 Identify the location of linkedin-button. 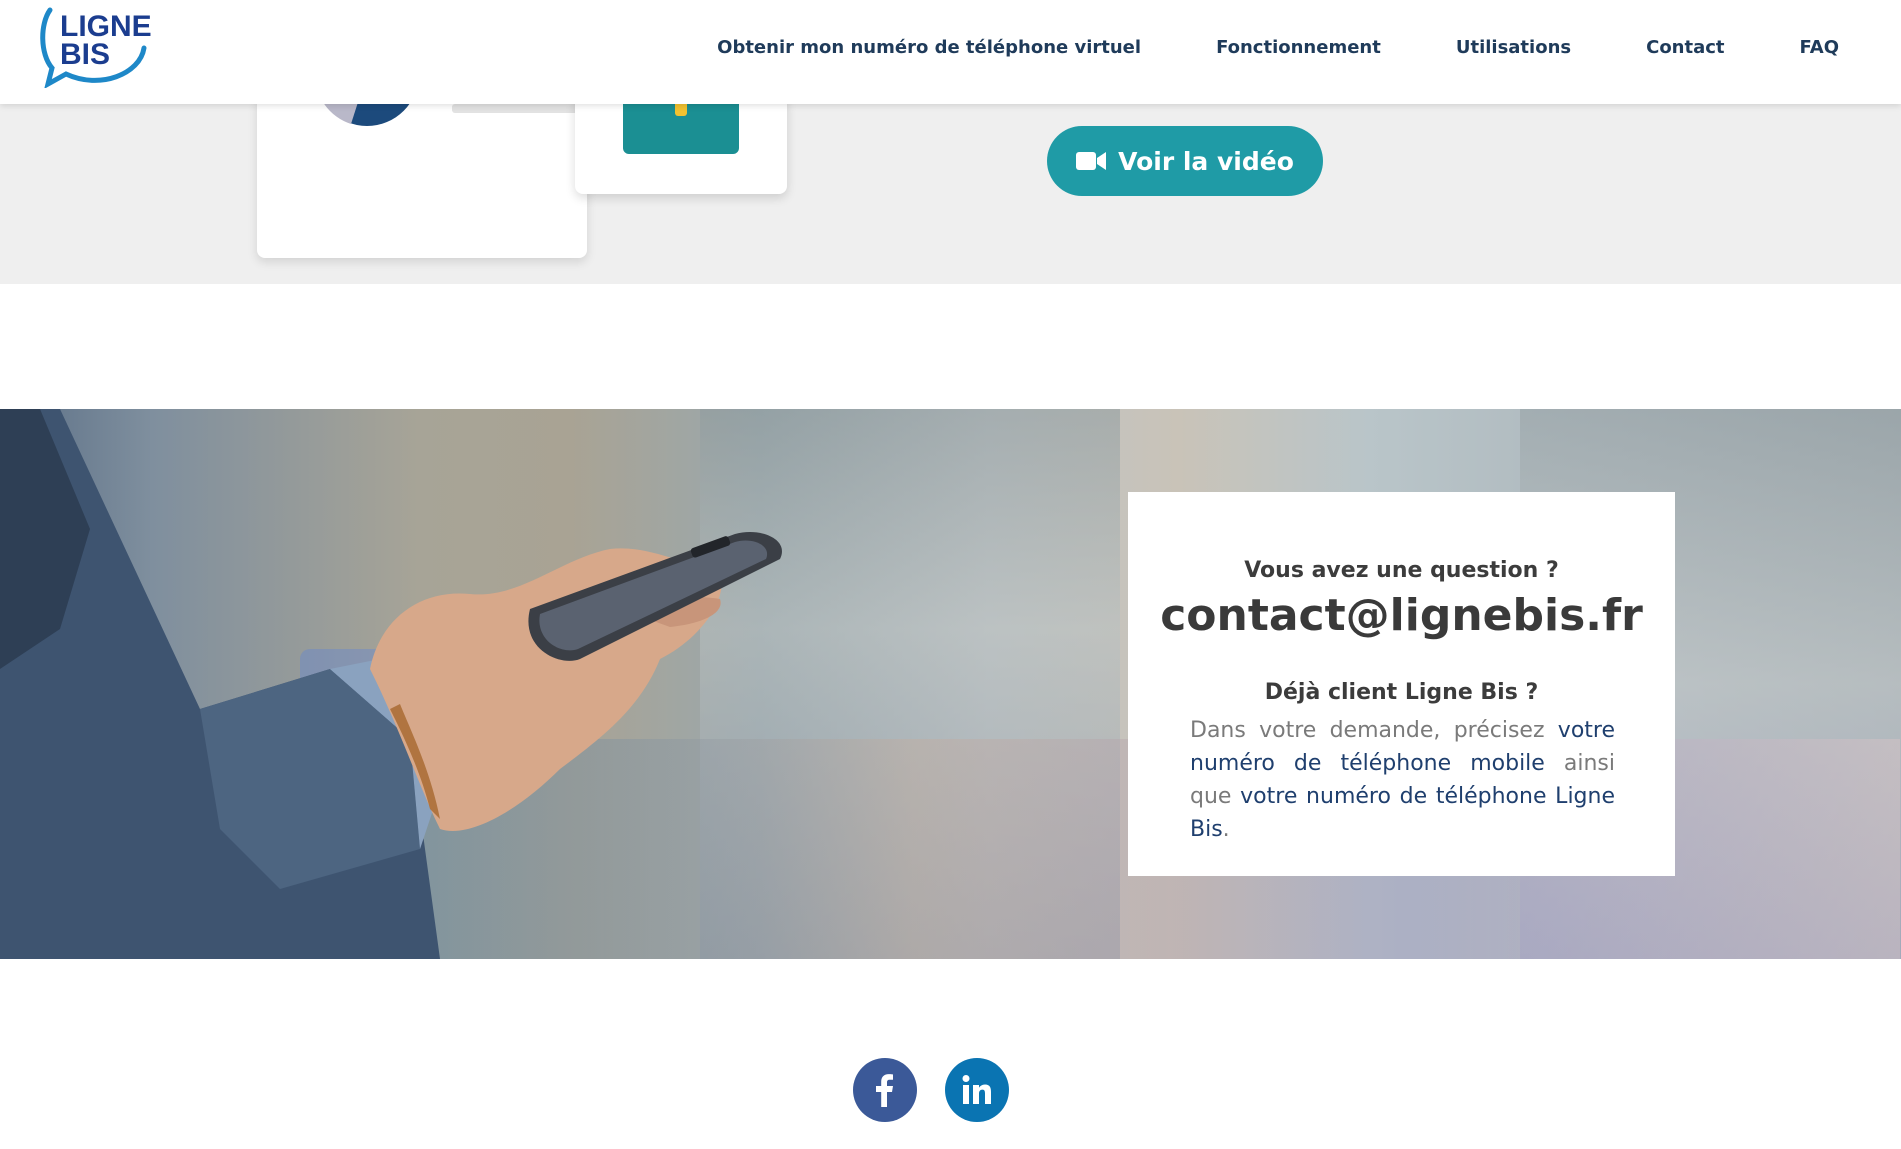
(977, 1090).